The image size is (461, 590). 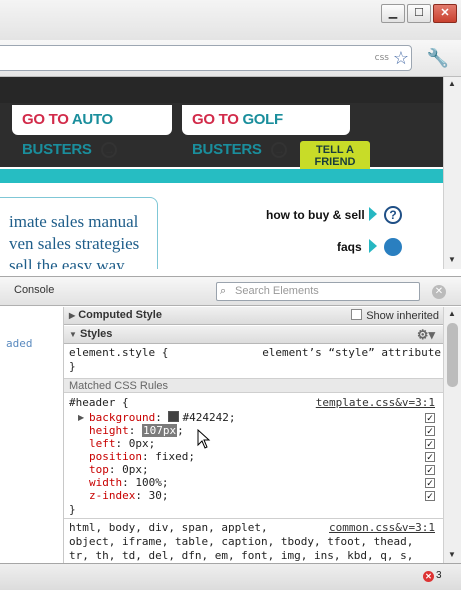 What do you see at coordinates (452, 173) in the screenshot?
I see `page-scrollbar: ▲ ▼` at bounding box center [452, 173].